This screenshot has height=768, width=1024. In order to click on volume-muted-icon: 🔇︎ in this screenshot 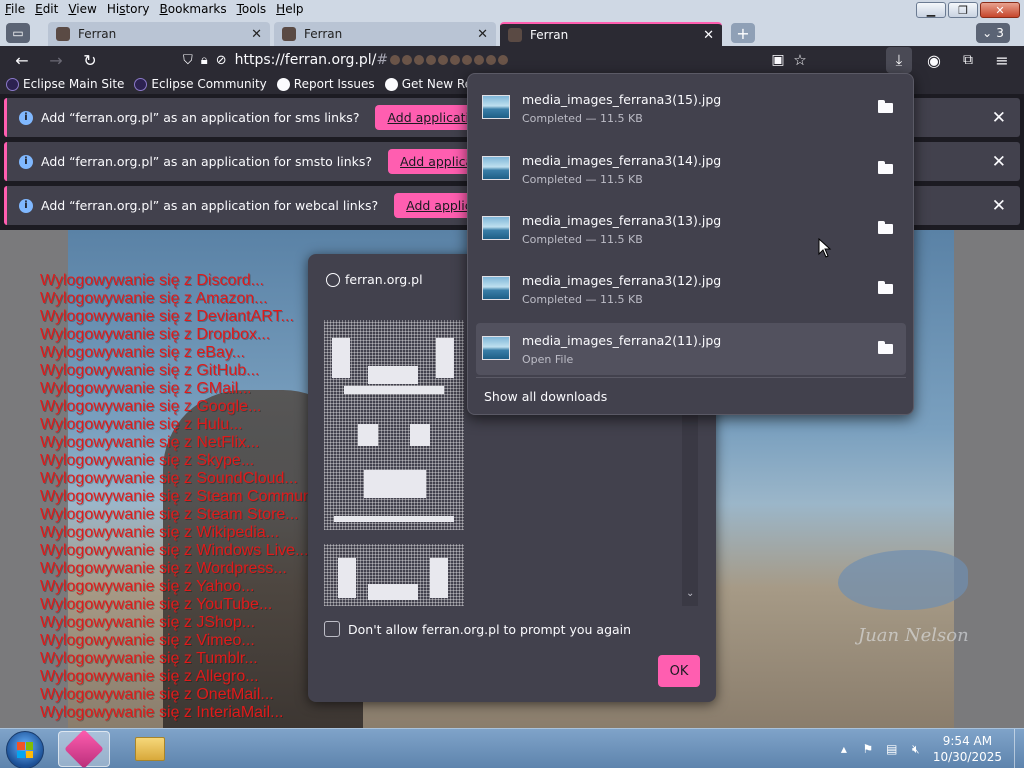, I will do `click(916, 749)`.